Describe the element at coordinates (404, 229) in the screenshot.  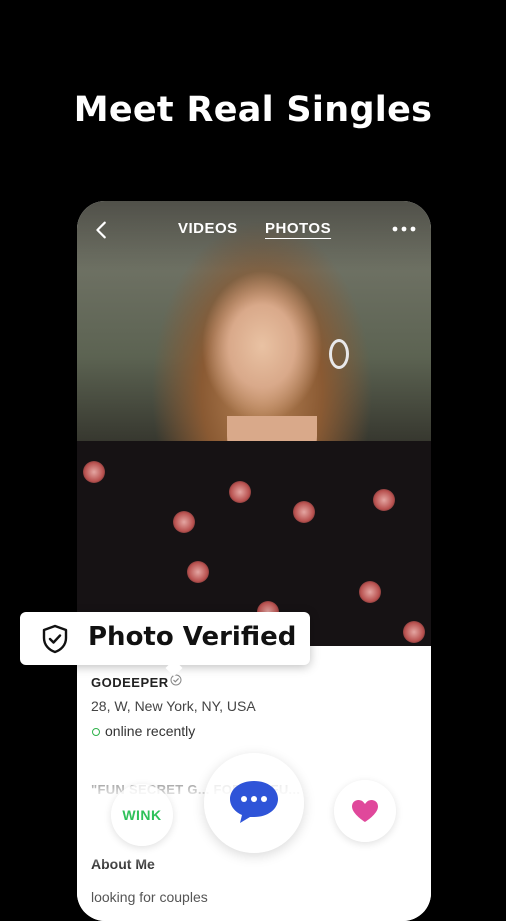
I see `more-dots-icon` at that location.